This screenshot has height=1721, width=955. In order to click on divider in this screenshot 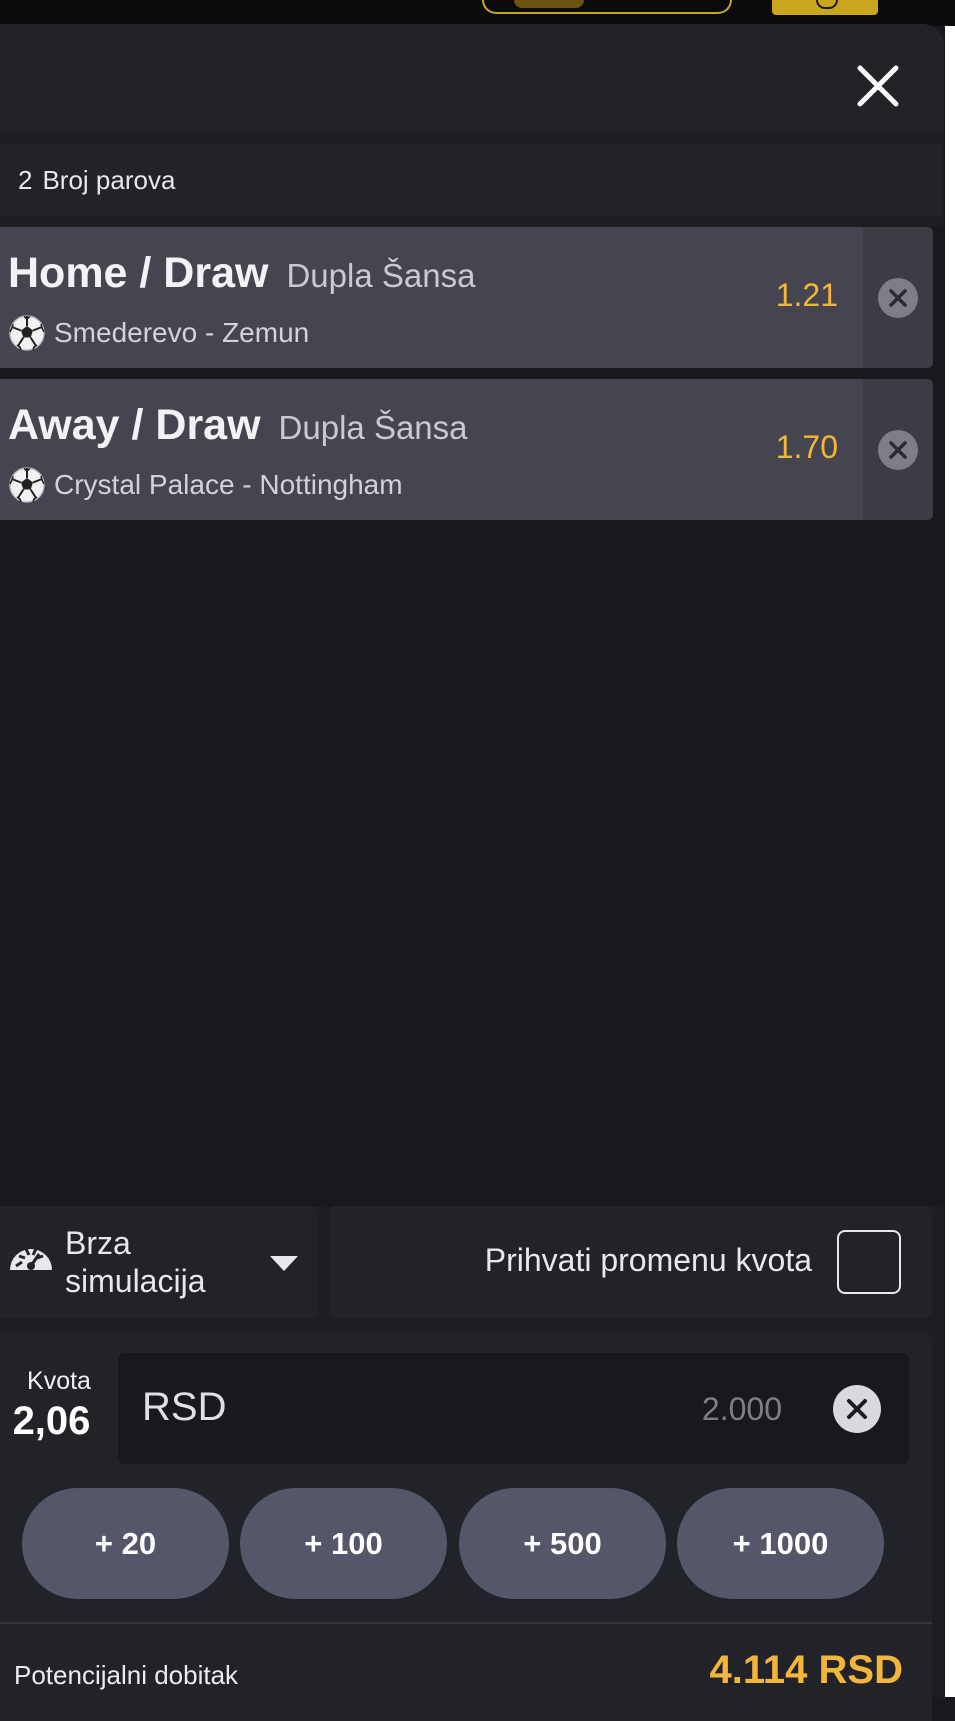, I will do `click(466, 1623)`.